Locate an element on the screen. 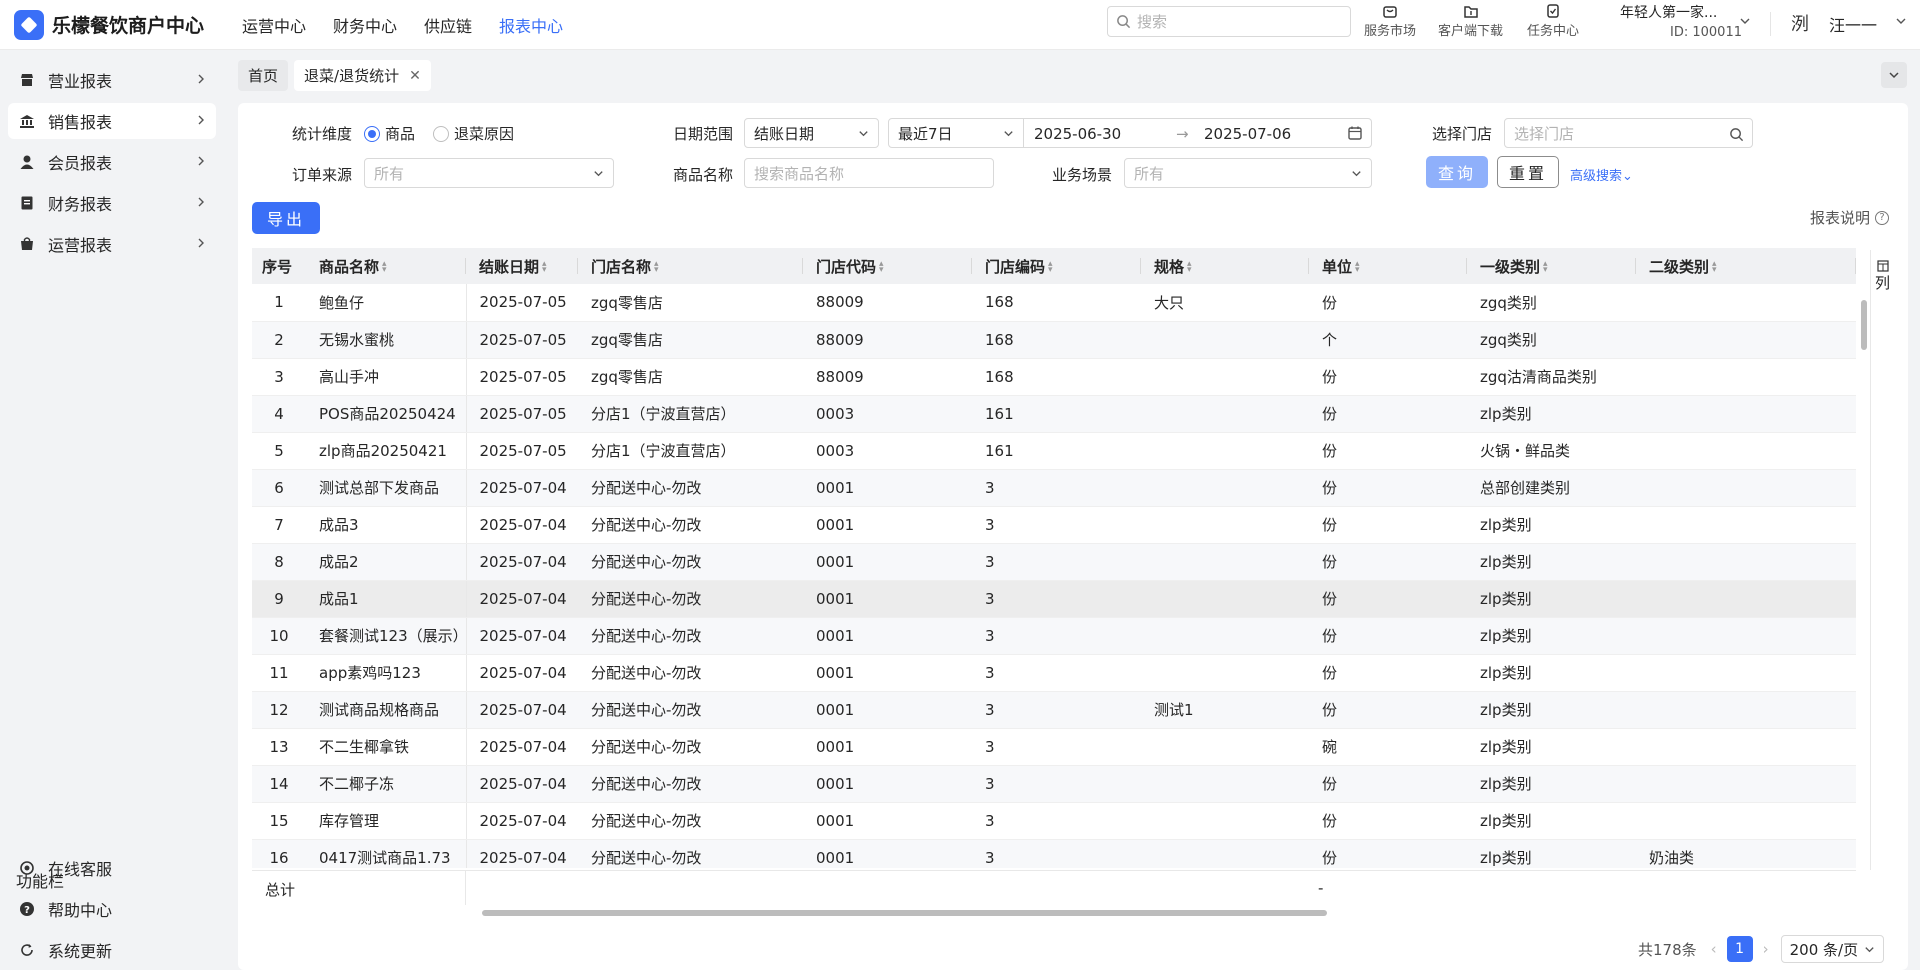 The height and width of the screenshot is (970, 1920). column-header-category-1: 一级类别 ▴ ▾ is located at coordinates (1551, 266).